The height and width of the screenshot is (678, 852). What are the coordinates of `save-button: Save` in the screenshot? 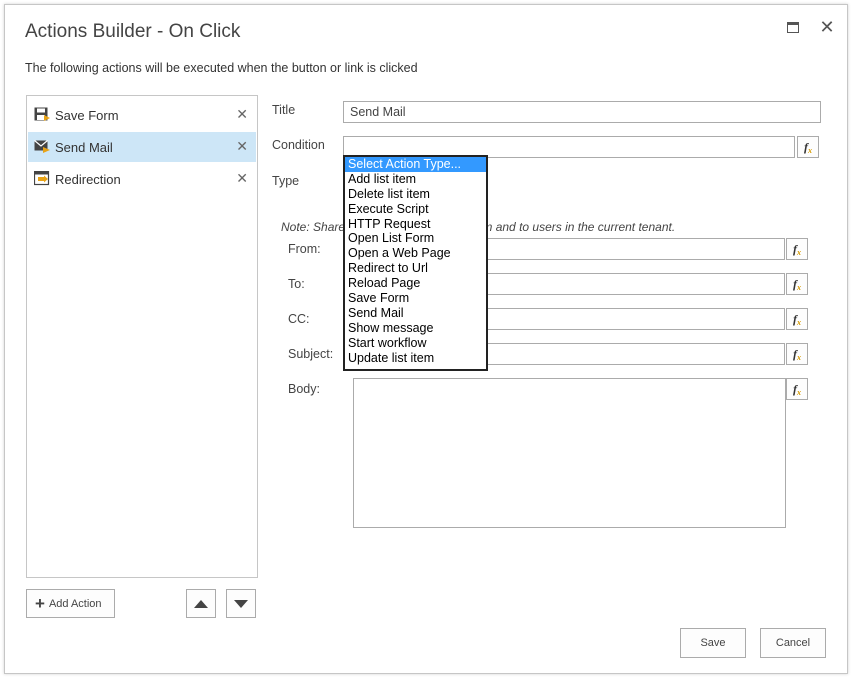 It's located at (713, 643).